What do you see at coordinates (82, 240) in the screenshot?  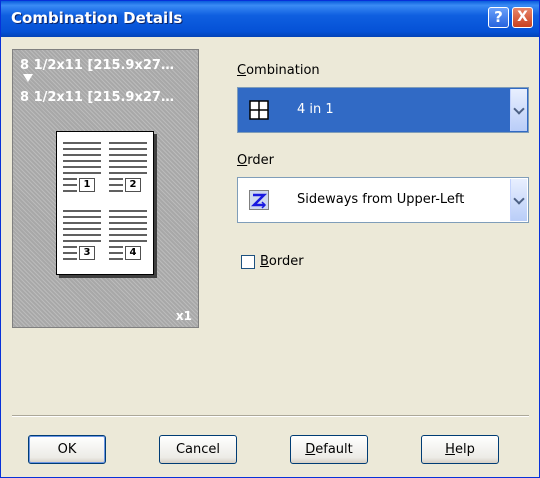 I see `preview-page-3: 3` at bounding box center [82, 240].